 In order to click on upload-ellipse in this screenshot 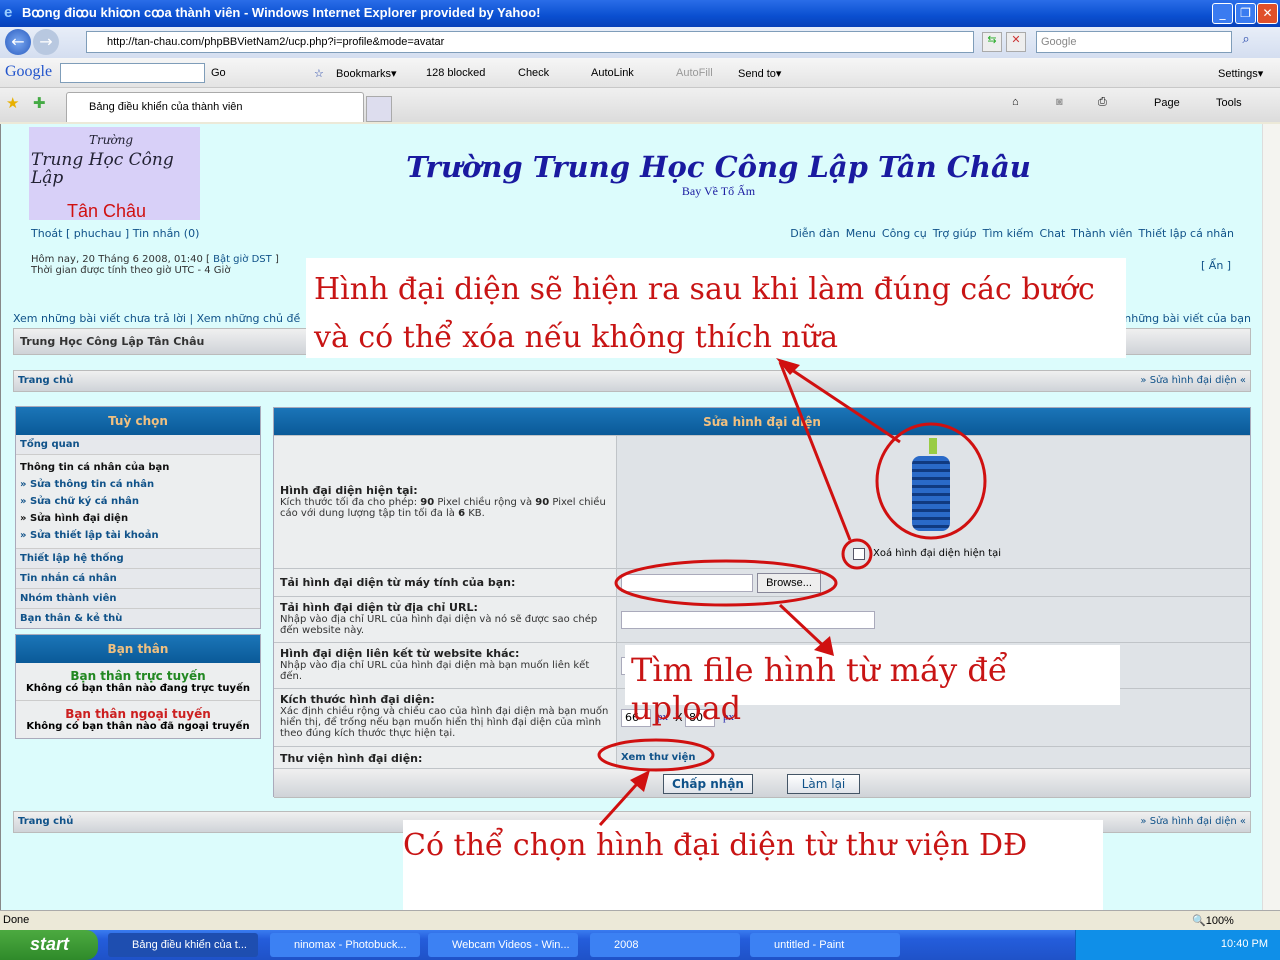, I will do `click(726, 583)`.